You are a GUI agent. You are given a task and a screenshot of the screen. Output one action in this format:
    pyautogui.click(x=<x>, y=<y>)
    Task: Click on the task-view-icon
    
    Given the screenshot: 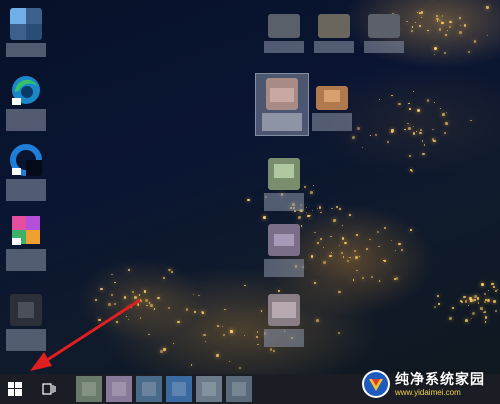 What is the action you would take?
    pyautogui.click(x=49, y=389)
    